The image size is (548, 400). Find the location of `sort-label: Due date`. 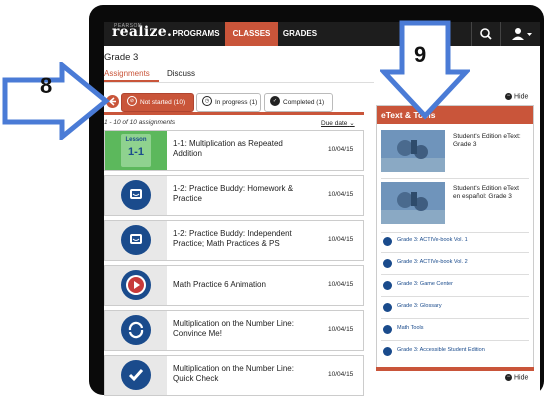

sort-label: Due date is located at coordinates (334, 123).